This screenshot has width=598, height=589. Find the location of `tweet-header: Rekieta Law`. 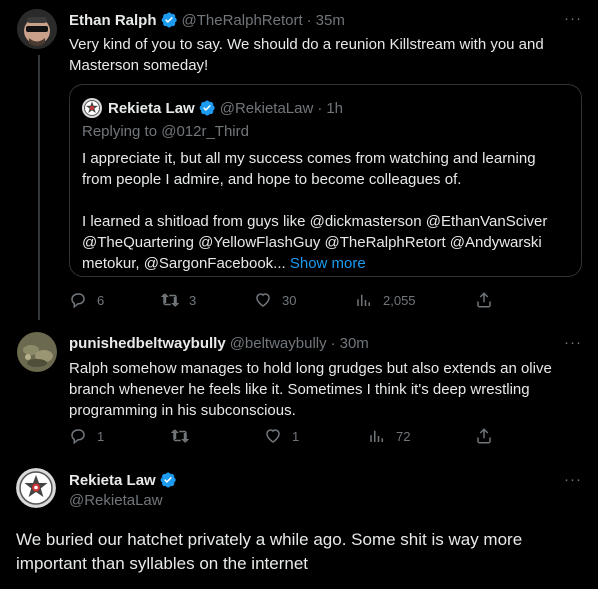

tweet-header: Rekieta Law is located at coordinates (123, 480).